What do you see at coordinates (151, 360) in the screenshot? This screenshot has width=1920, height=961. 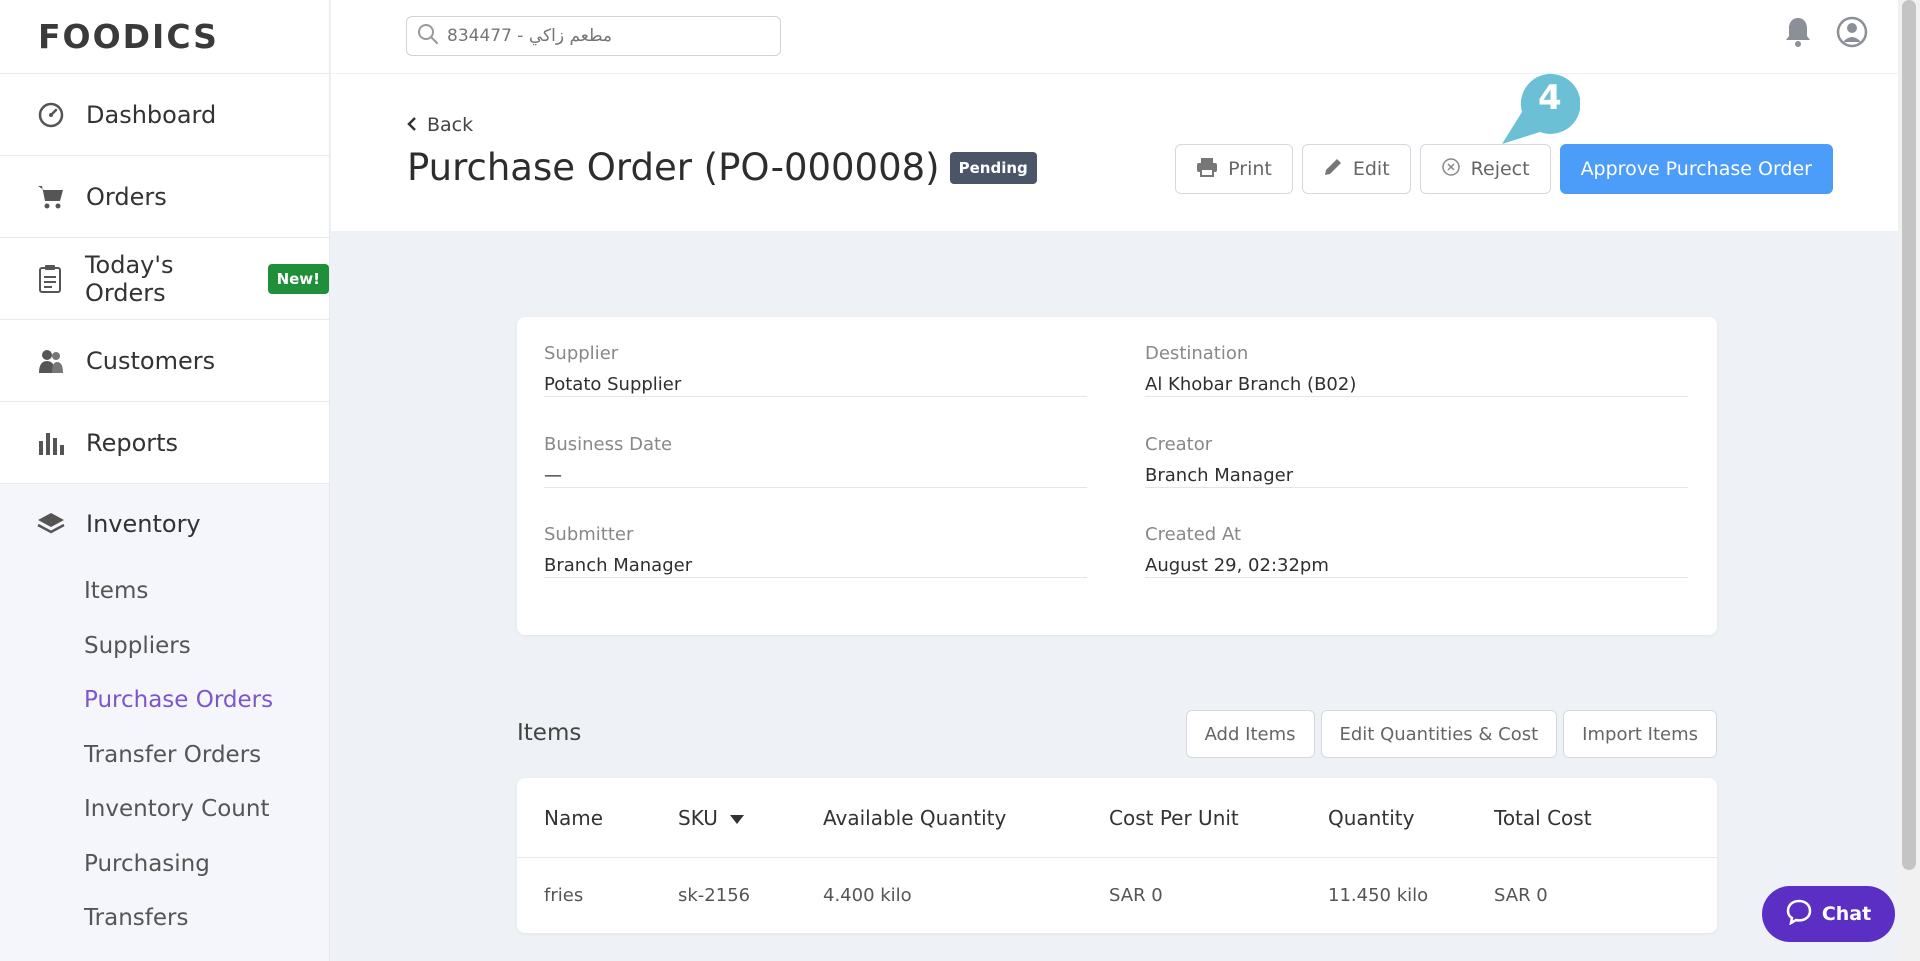 I see `sidebar-item-label: Customers` at bounding box center [151, 360].